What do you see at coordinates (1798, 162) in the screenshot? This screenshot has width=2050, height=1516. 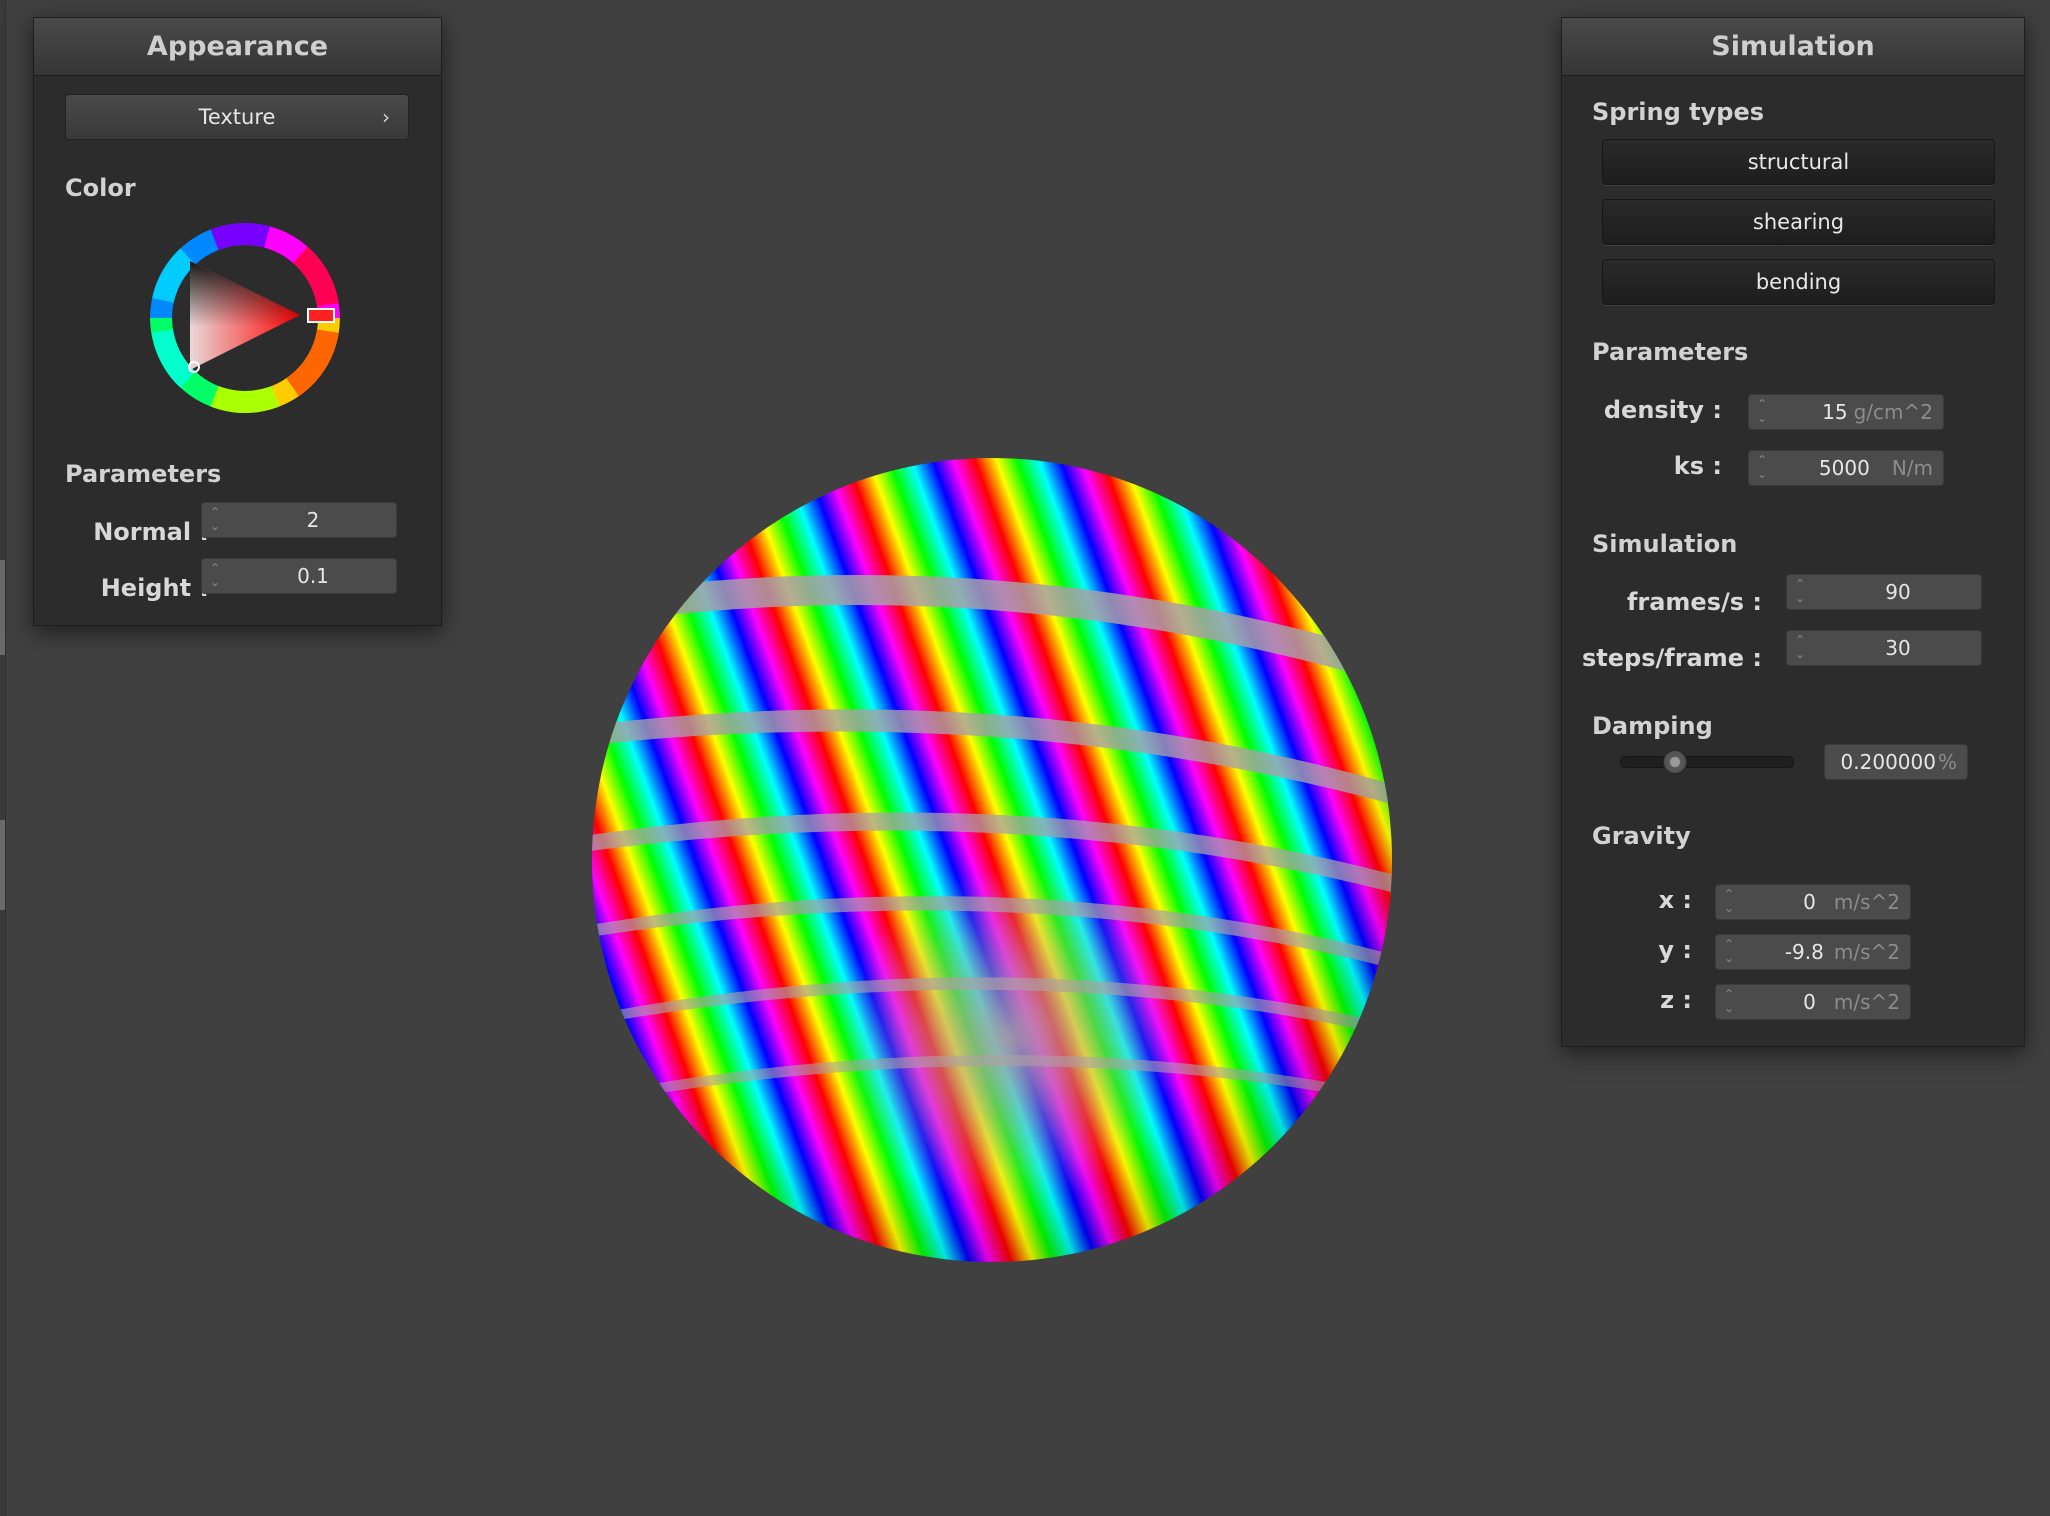 I see `structural-button: structural` at bounding box center [1798, 162].